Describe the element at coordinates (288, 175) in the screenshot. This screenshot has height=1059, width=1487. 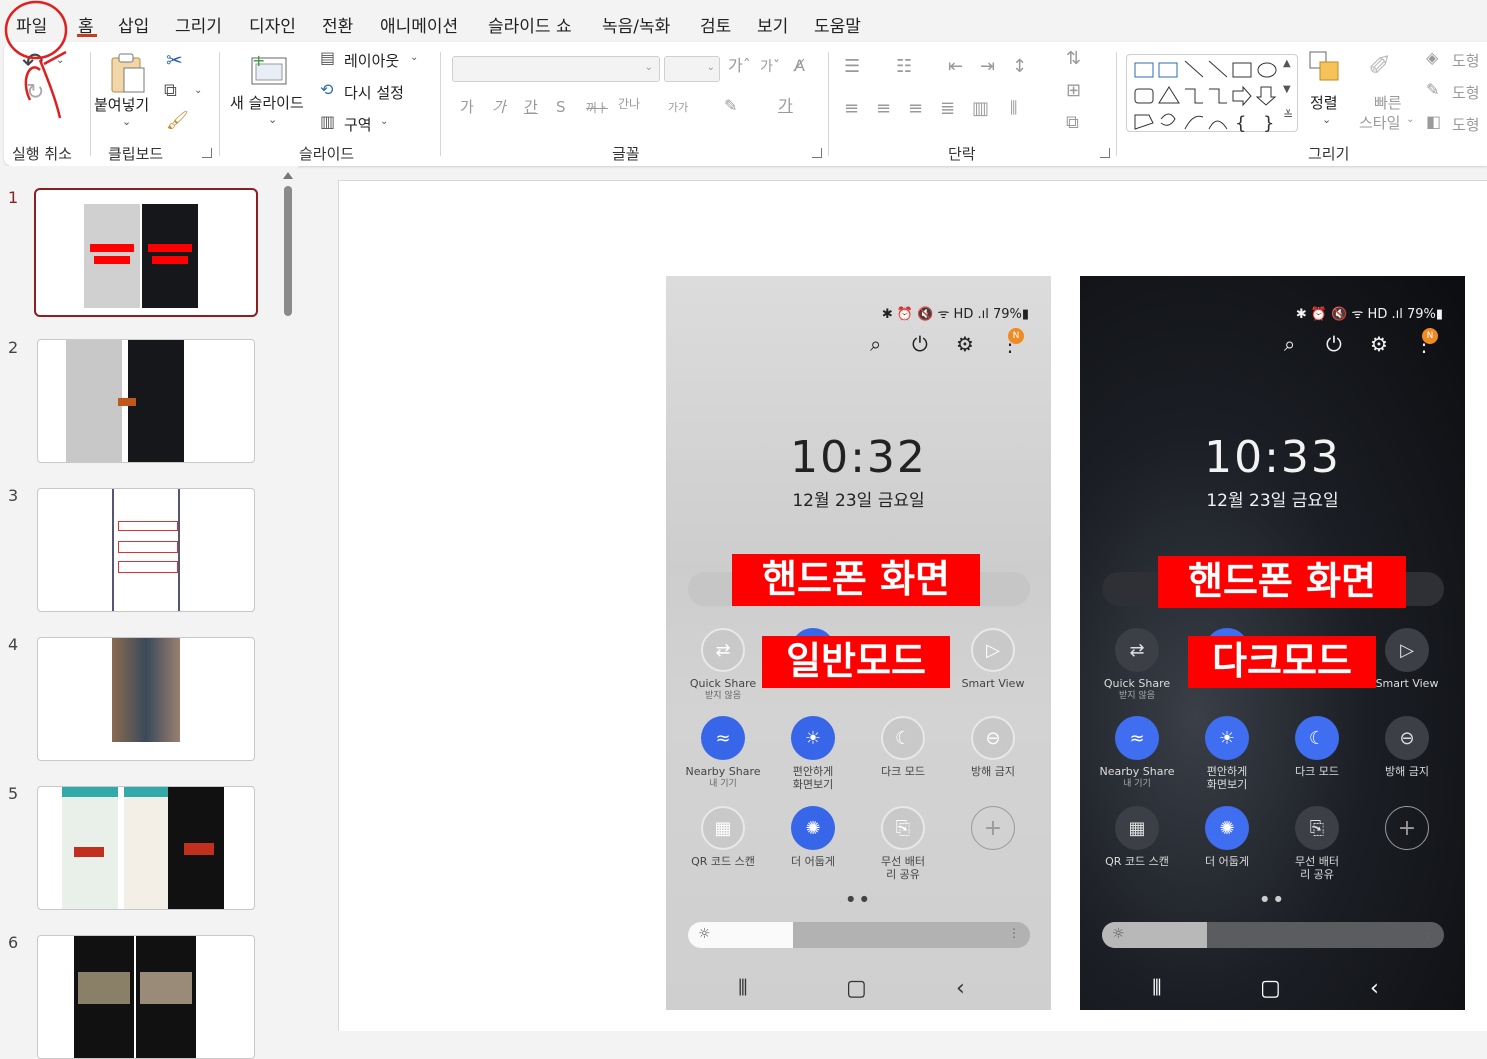
I see `scroll-up-icon` at that location.